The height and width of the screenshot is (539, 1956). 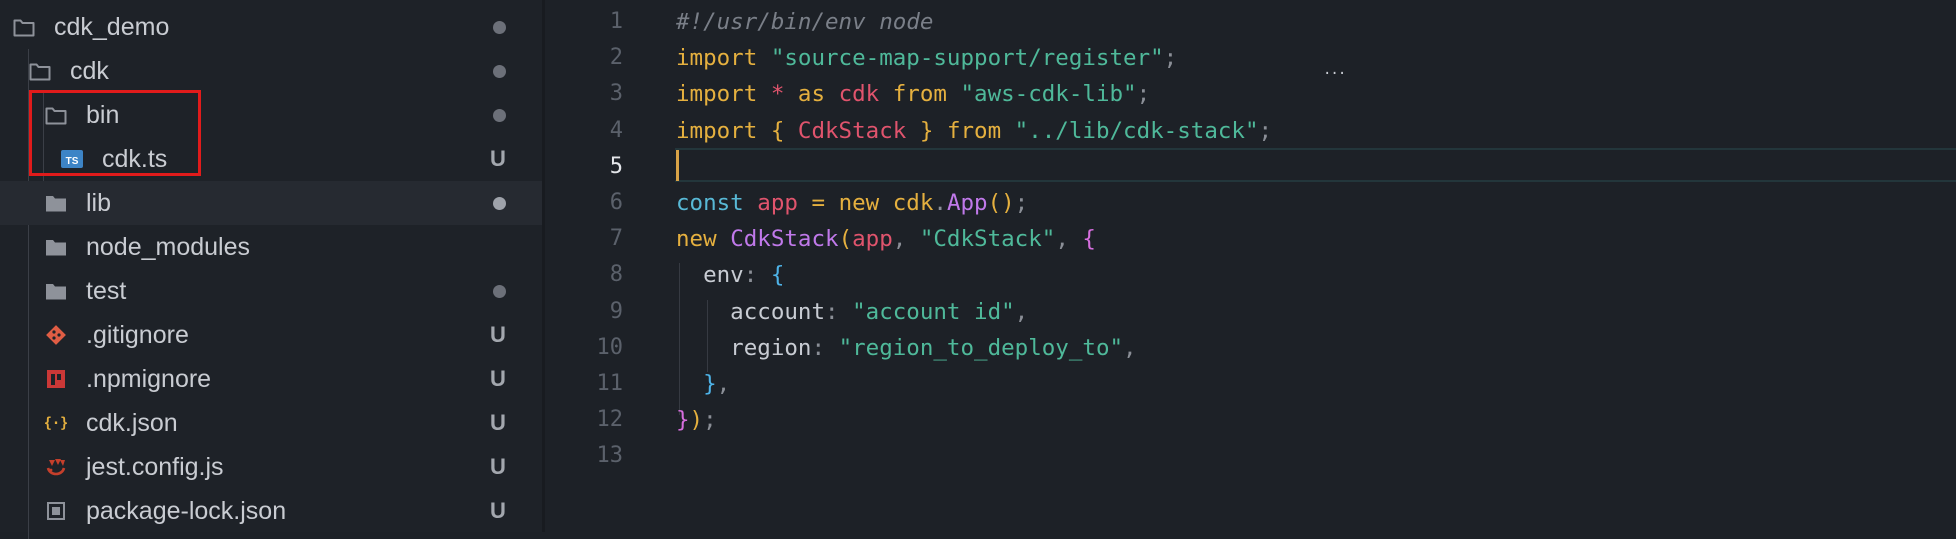 What do you see at coordinates (825, 347) in the screenshot?
I see `code-token: :` at bounding box center [825, 347].